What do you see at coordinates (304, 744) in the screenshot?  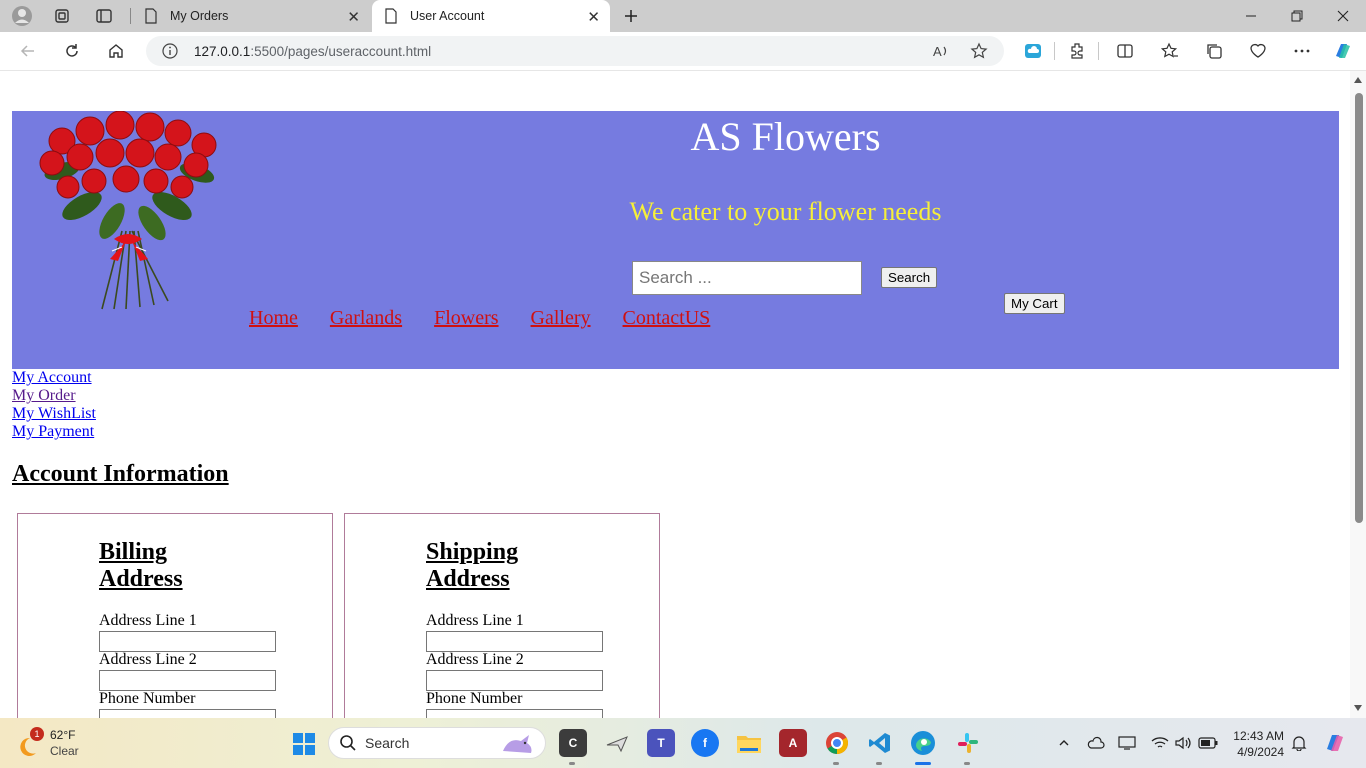 I see `start-button-windows-icon` at bounding box center [304, 744].